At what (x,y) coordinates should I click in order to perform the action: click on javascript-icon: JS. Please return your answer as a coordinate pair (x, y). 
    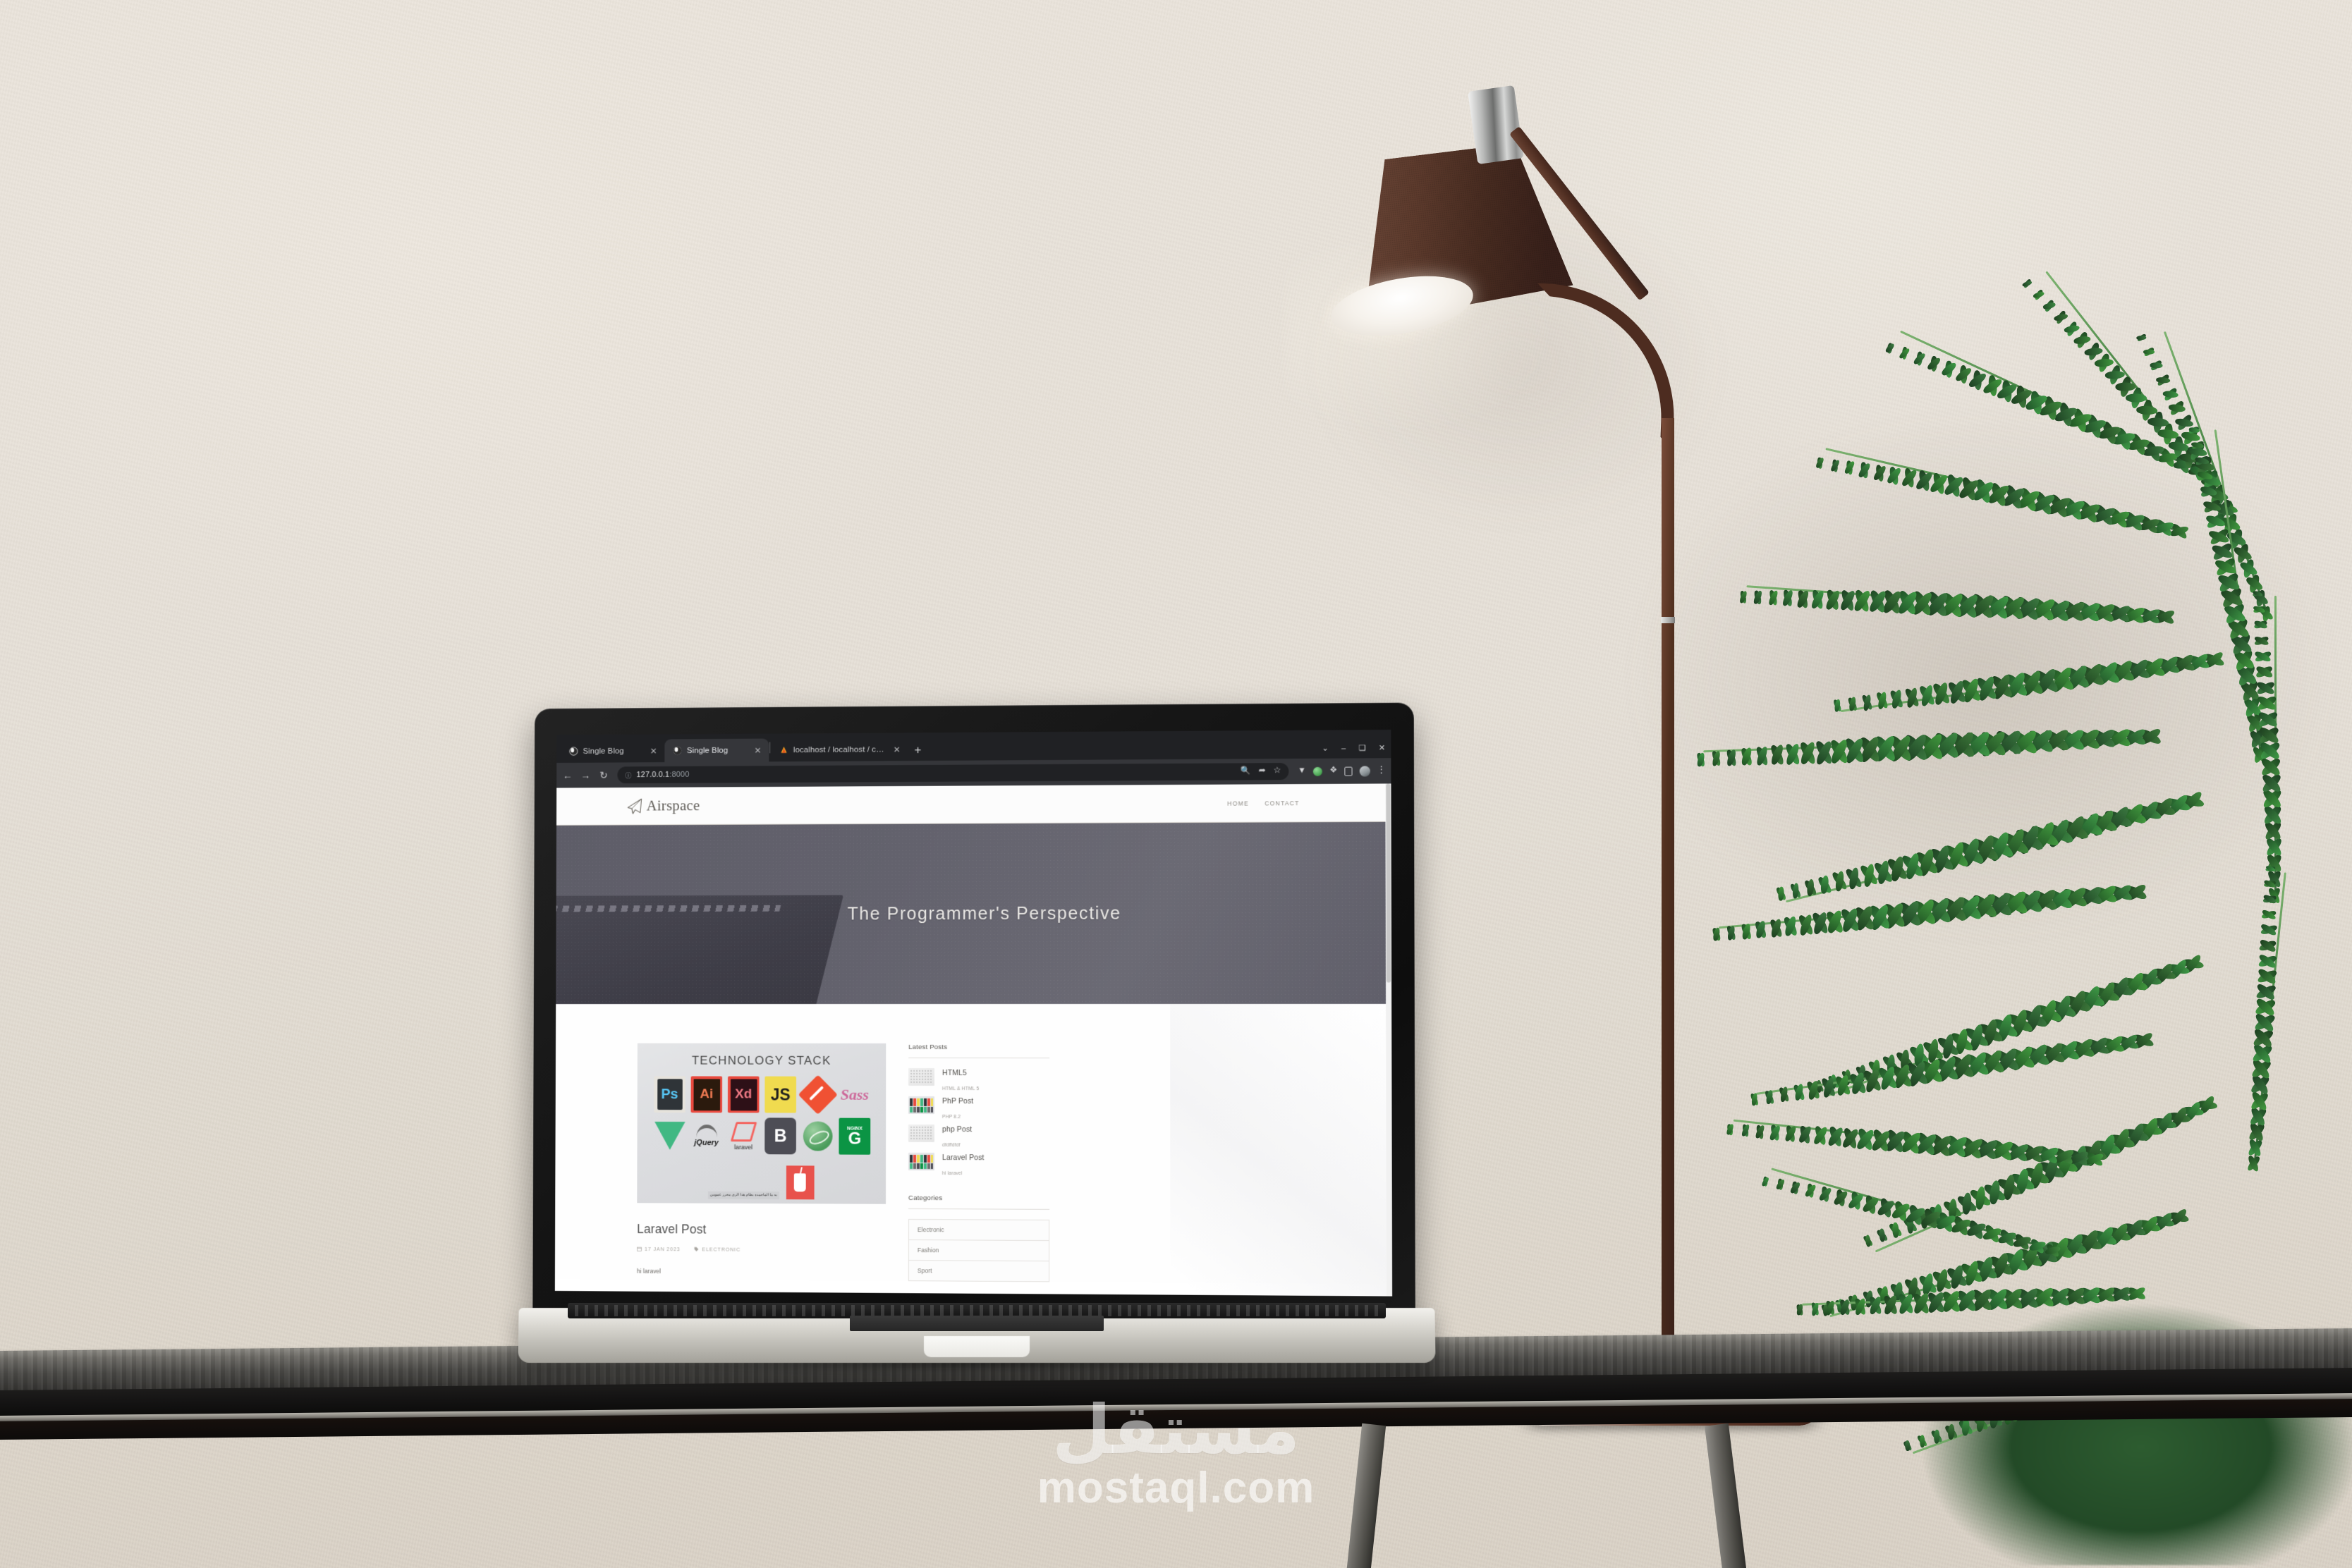
    Looking at the image, I should click on (780, 1094).